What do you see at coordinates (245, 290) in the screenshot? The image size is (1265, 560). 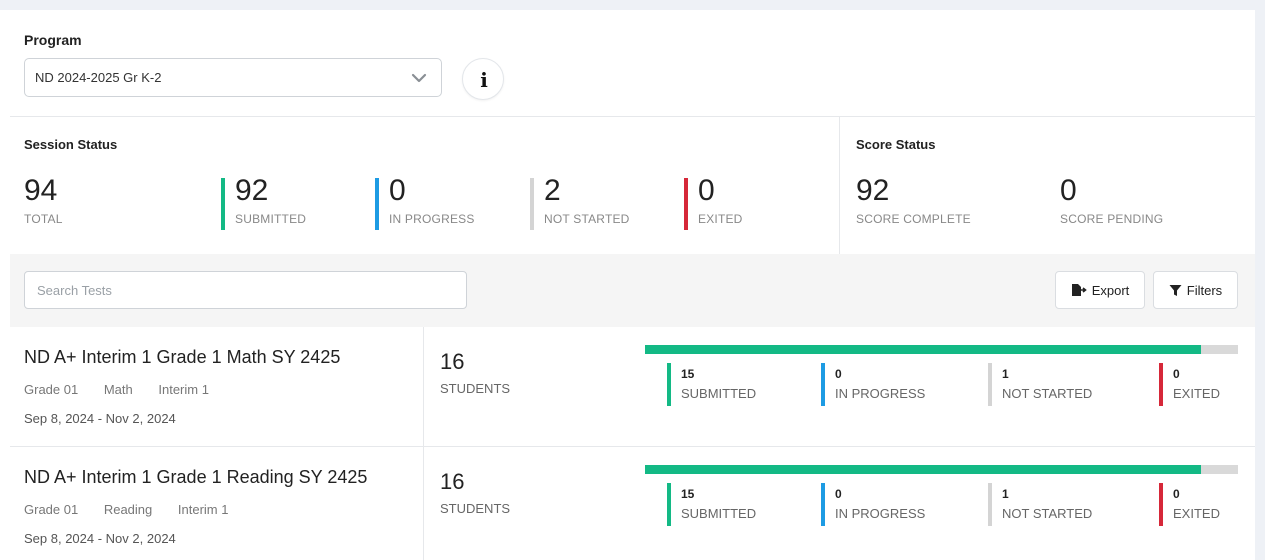 I see `search-tests-input` at bounding box center [245, 290].